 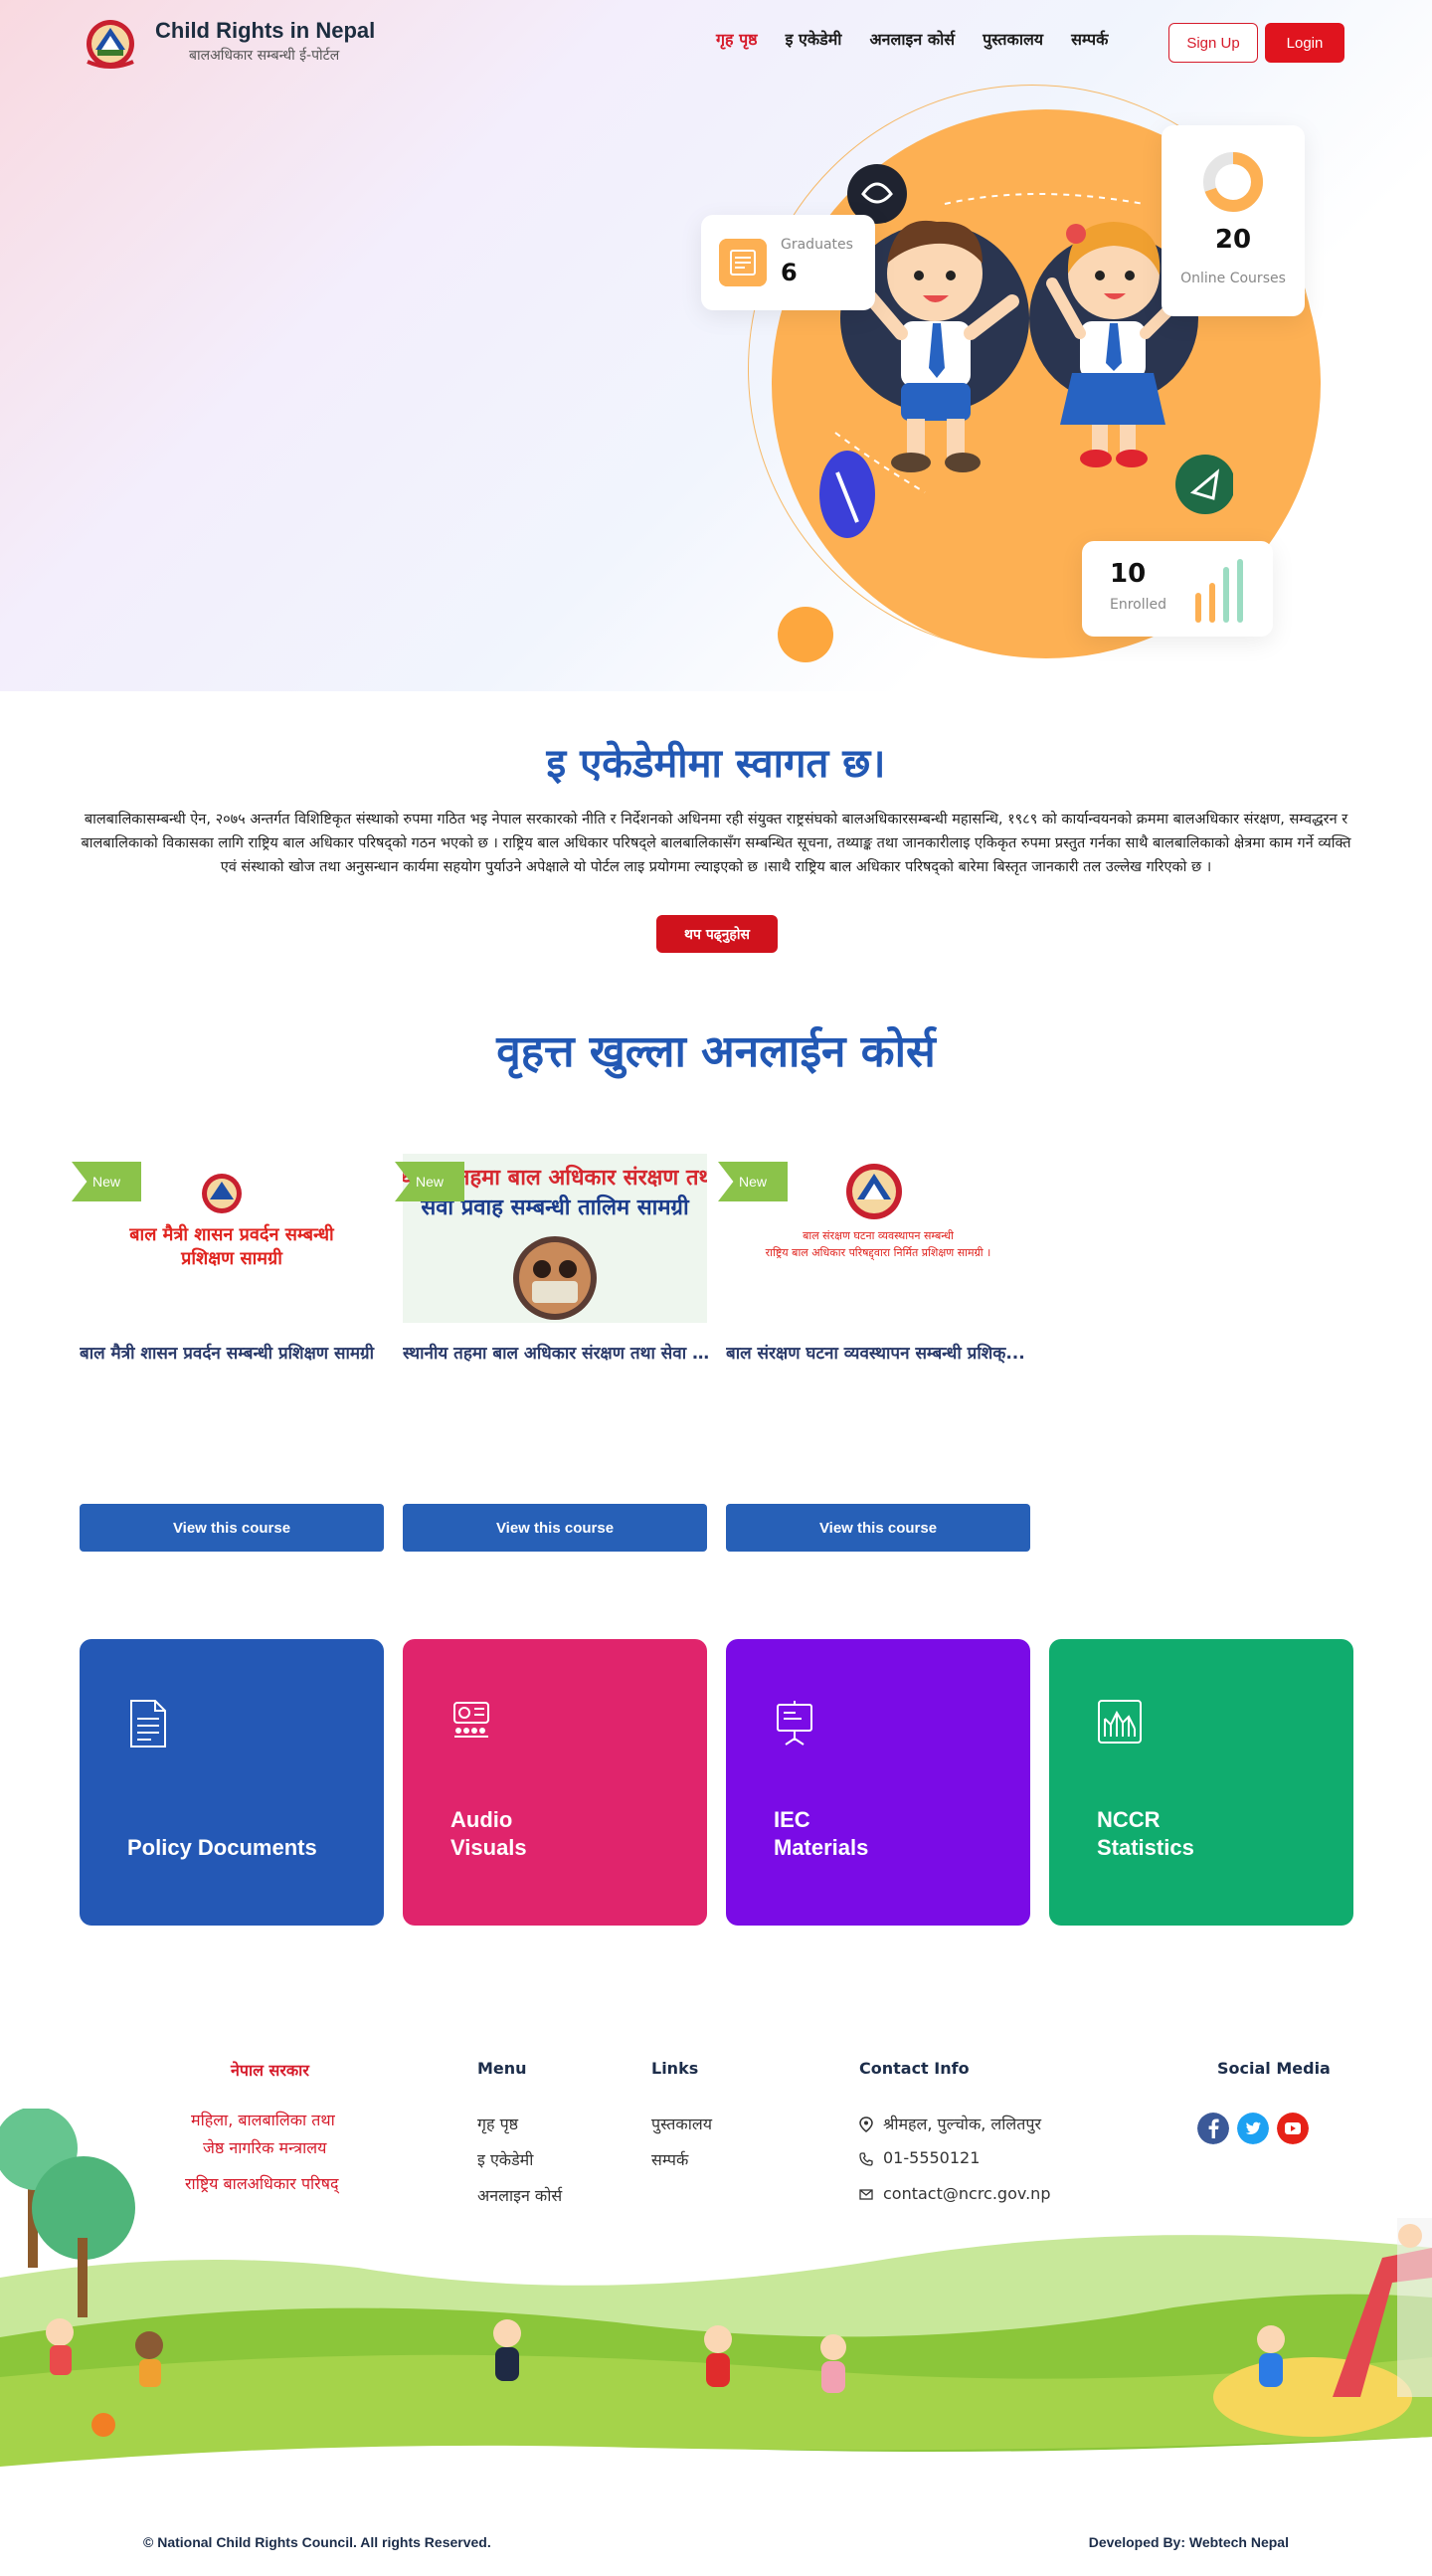 What do you see at coordinates (1120, 1722) in the screenshot?
I see `chart-icon` at bounding box center [1120, 1722].